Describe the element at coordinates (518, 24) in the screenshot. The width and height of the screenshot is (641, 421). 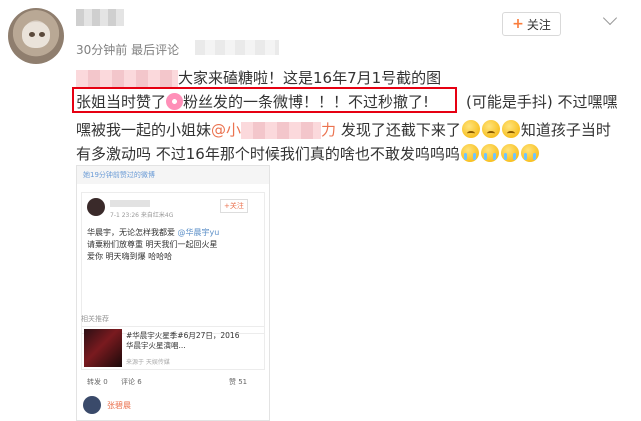
I see `plus-icon: +` at that location.